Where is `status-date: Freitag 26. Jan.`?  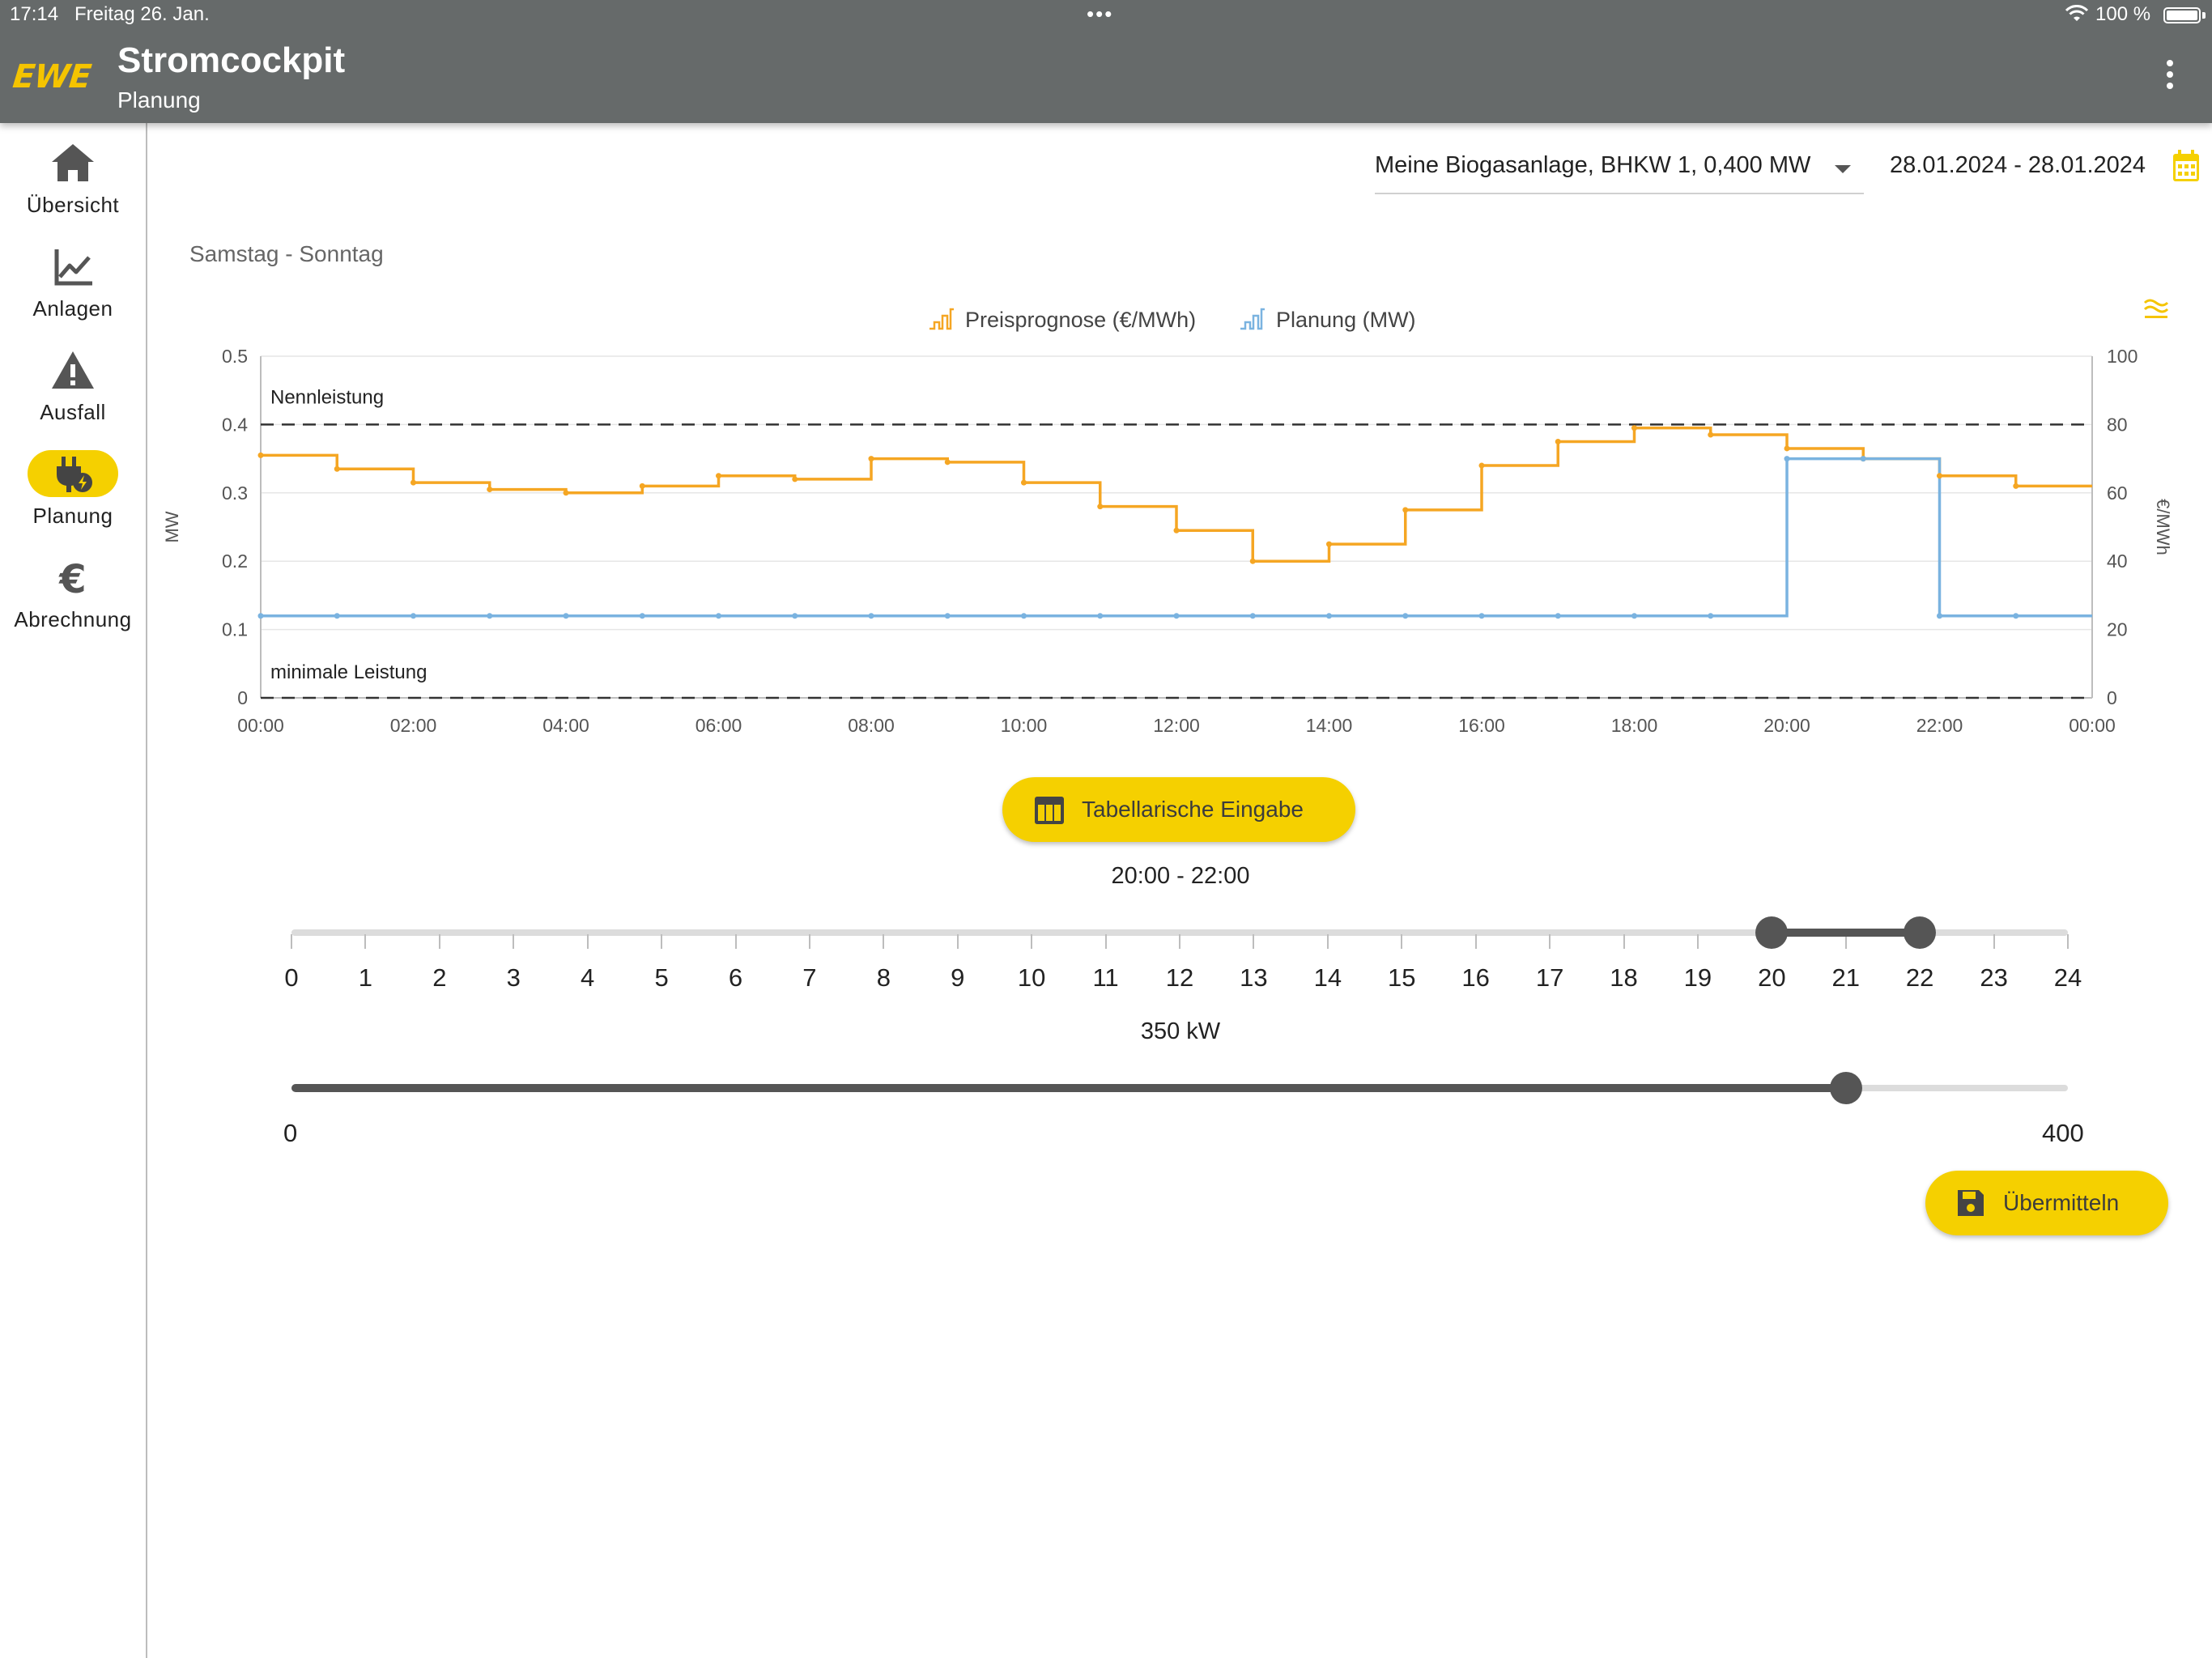 status-date: Freitag 26. Jan. is located at coordinates (142, 14).